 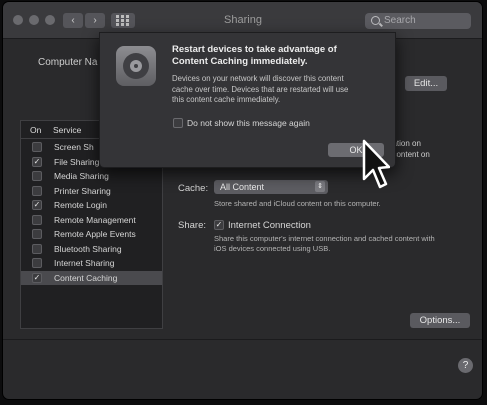 What do you see at coordinates (192, 225) in the screenshot?
I see `share-label: Share:` at bounding box center [192, 225].